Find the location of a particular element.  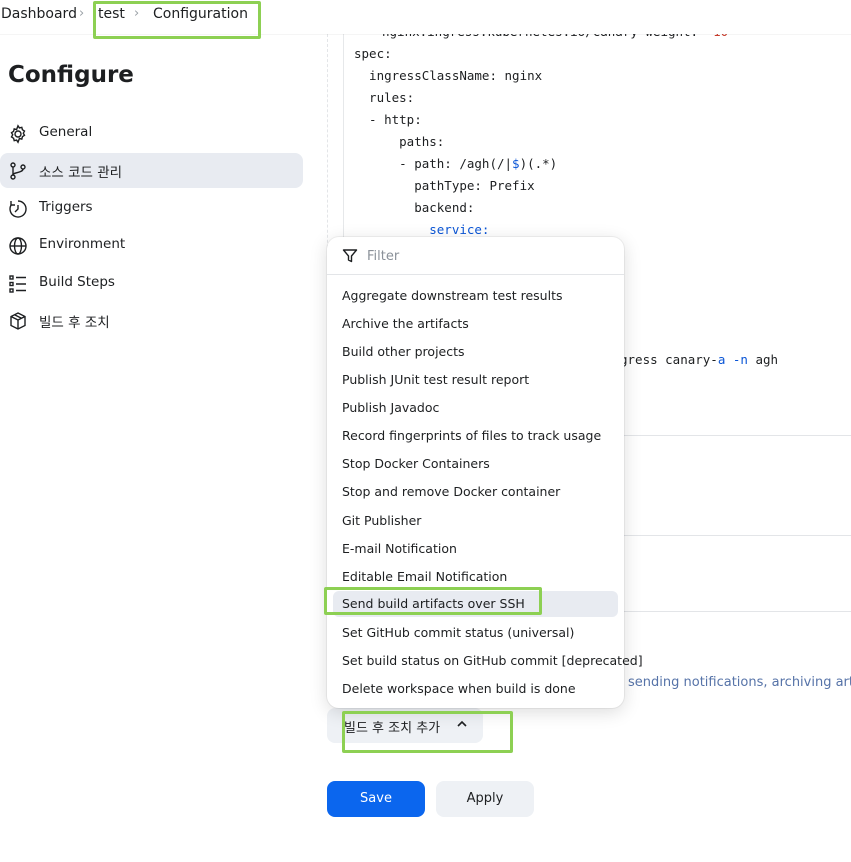

sidebar-item-label: Build Steps is located at coordinates (77, 282).